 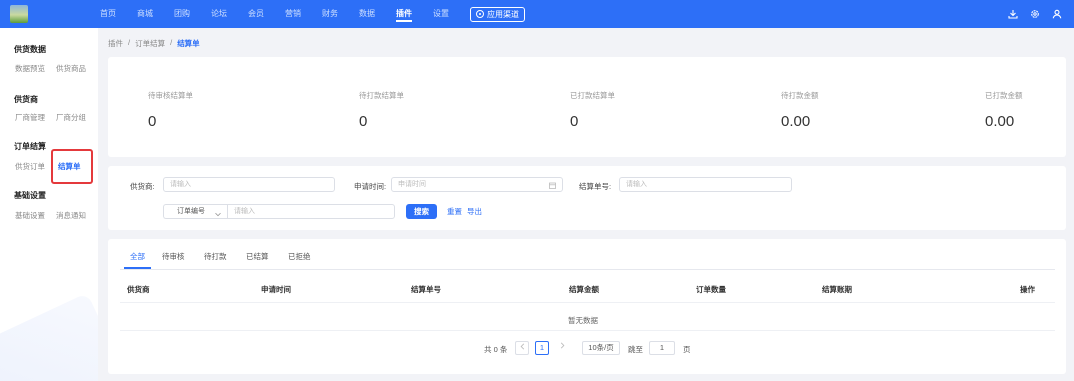 I want to click on column-header-order-count: 订单数量, so click(x=711, y=289).